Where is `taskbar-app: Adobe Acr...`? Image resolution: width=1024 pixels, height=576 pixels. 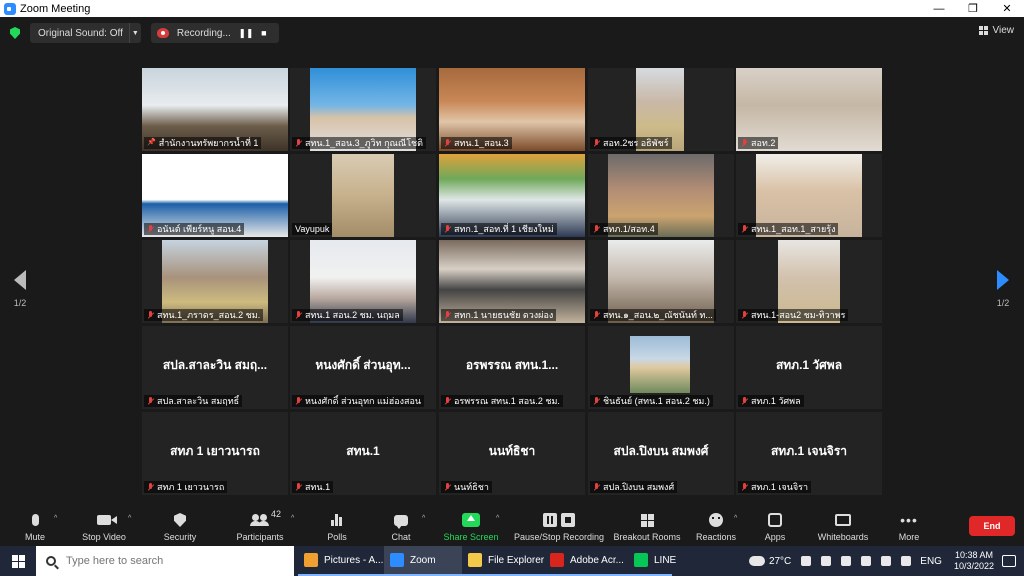
taskbar-app: Adobe Acr... is located at coordinates (586, 561).